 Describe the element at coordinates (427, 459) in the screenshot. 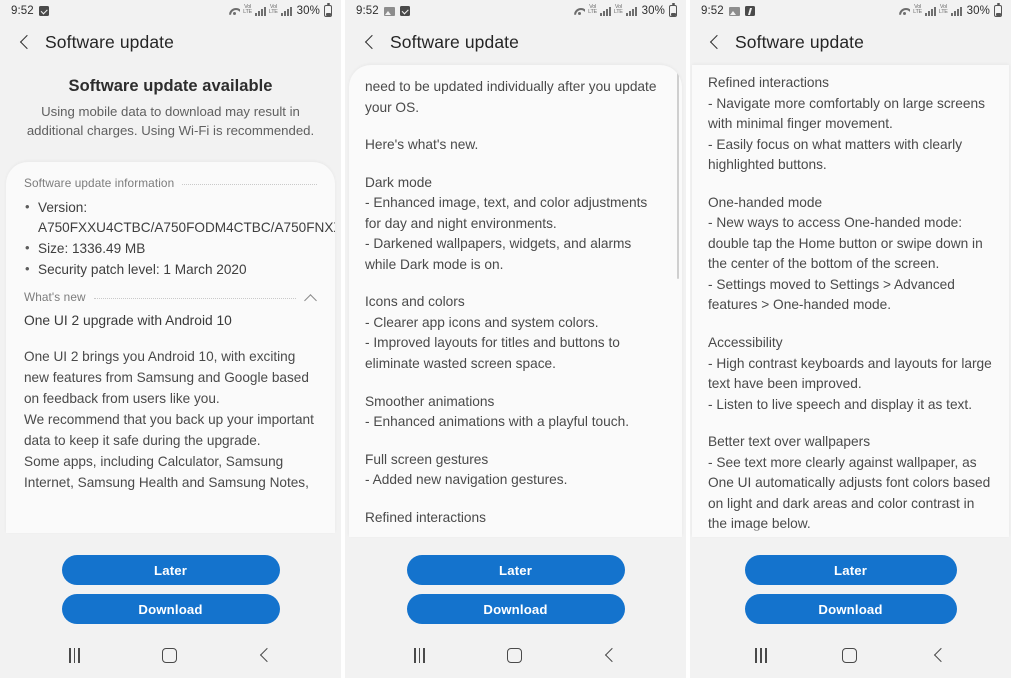

I see `note-heading: Full screen gestures` at that location.